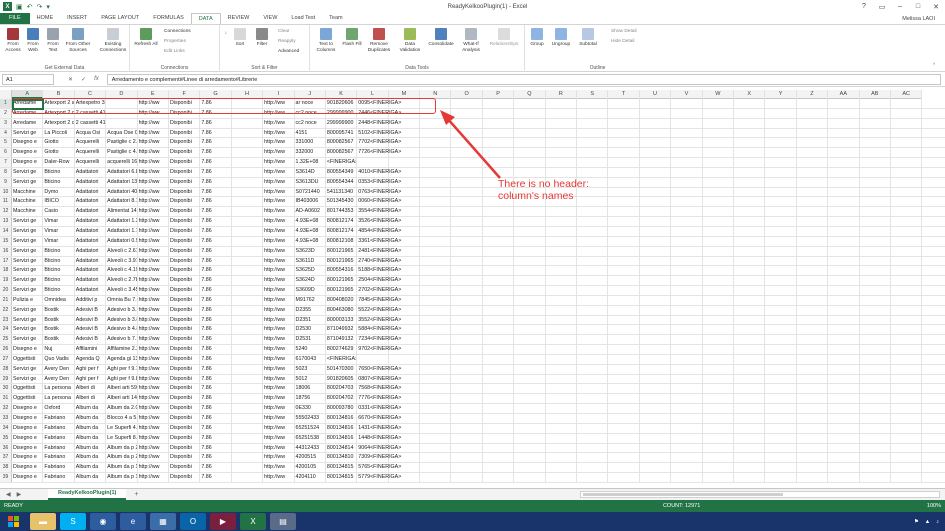  Describe the element at coordinates (248, 94) in the screenshot. I see `column-header: H` at that location.